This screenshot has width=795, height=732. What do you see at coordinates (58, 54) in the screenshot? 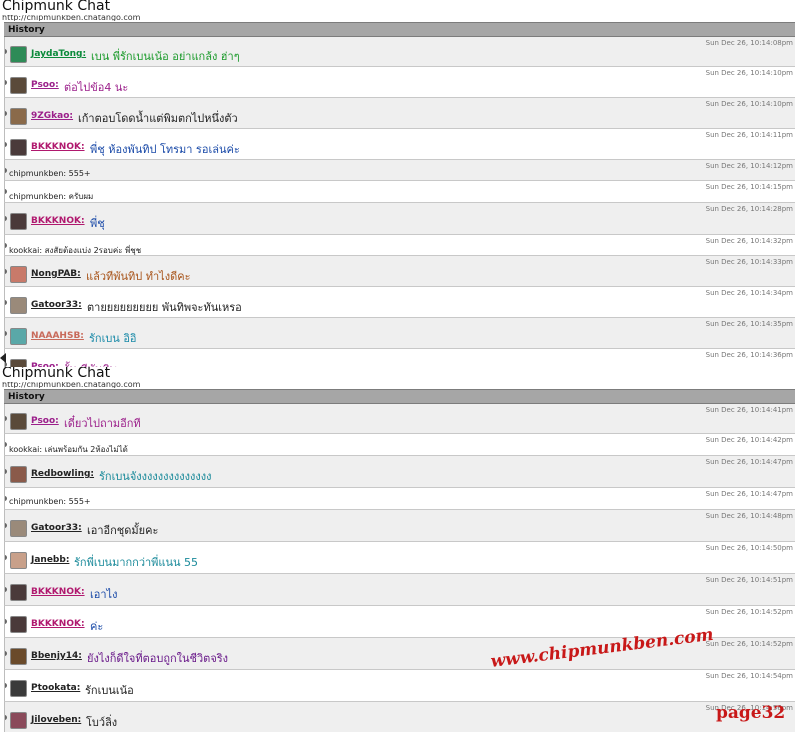
I see `username-link: JaydaTong:` at bounding box center [58, 54].